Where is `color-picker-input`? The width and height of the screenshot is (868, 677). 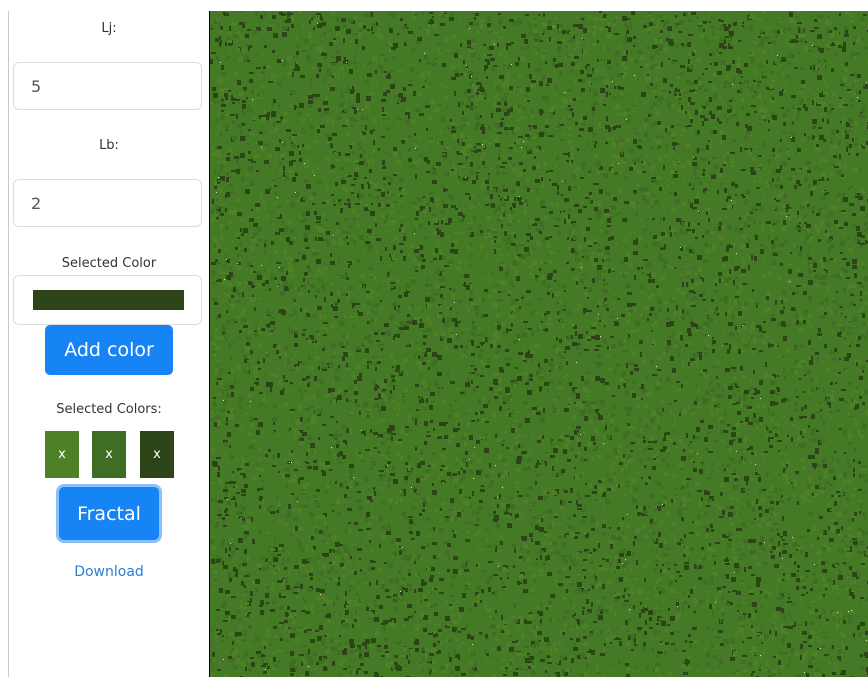
color-picker-input is located at coordinates (107, 300).